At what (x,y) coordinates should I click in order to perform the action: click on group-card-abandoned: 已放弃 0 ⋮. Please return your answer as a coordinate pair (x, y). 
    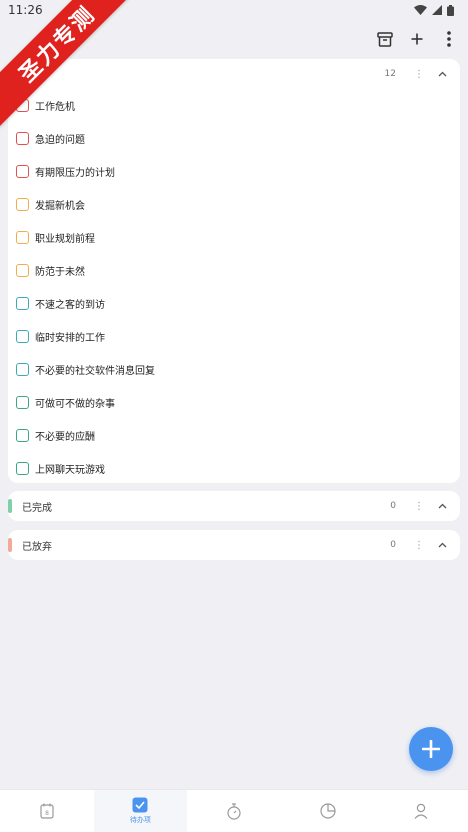
    Looking at the image, I should click on (234, 545).